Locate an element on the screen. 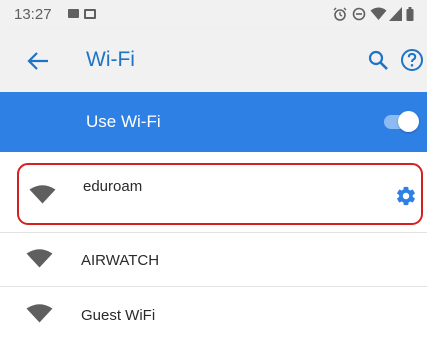 The width and height of the screenshot is (427, 338). battery-icon is located at coordinates (410, 14).